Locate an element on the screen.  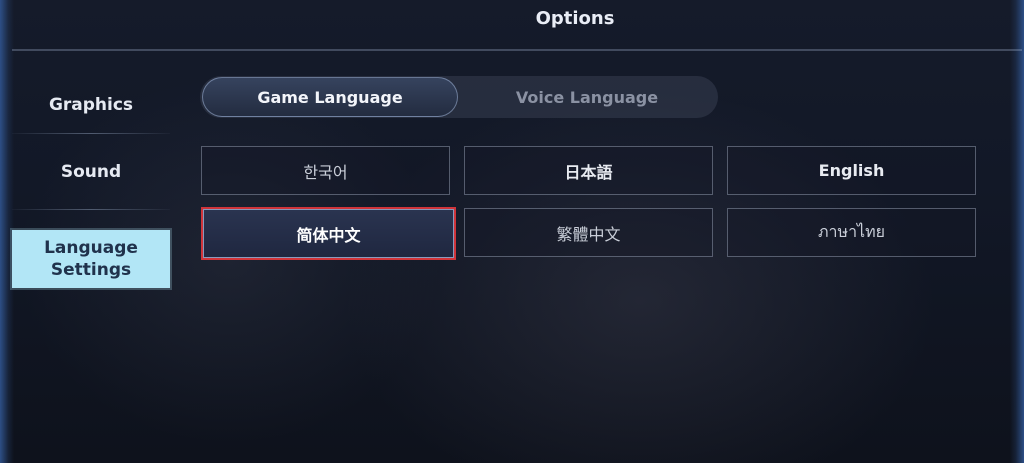
sidebar-item-sound: Sound is located at coordinates (91, 172).